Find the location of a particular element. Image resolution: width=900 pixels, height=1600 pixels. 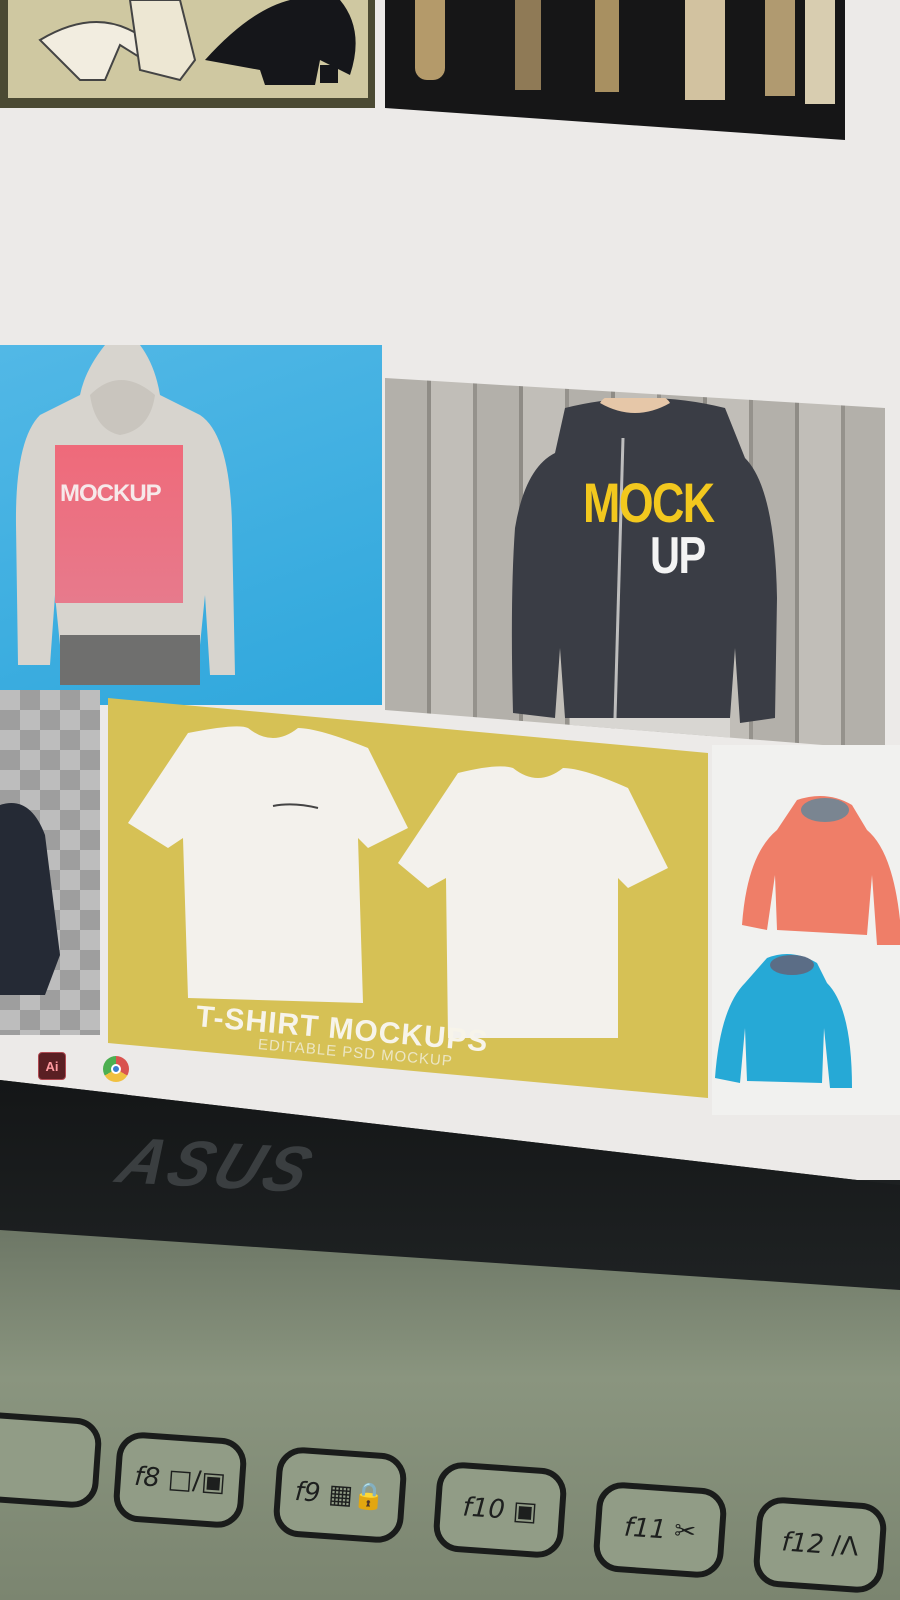

dark-zip-hoodie-image is located at coordinates (644, 570).